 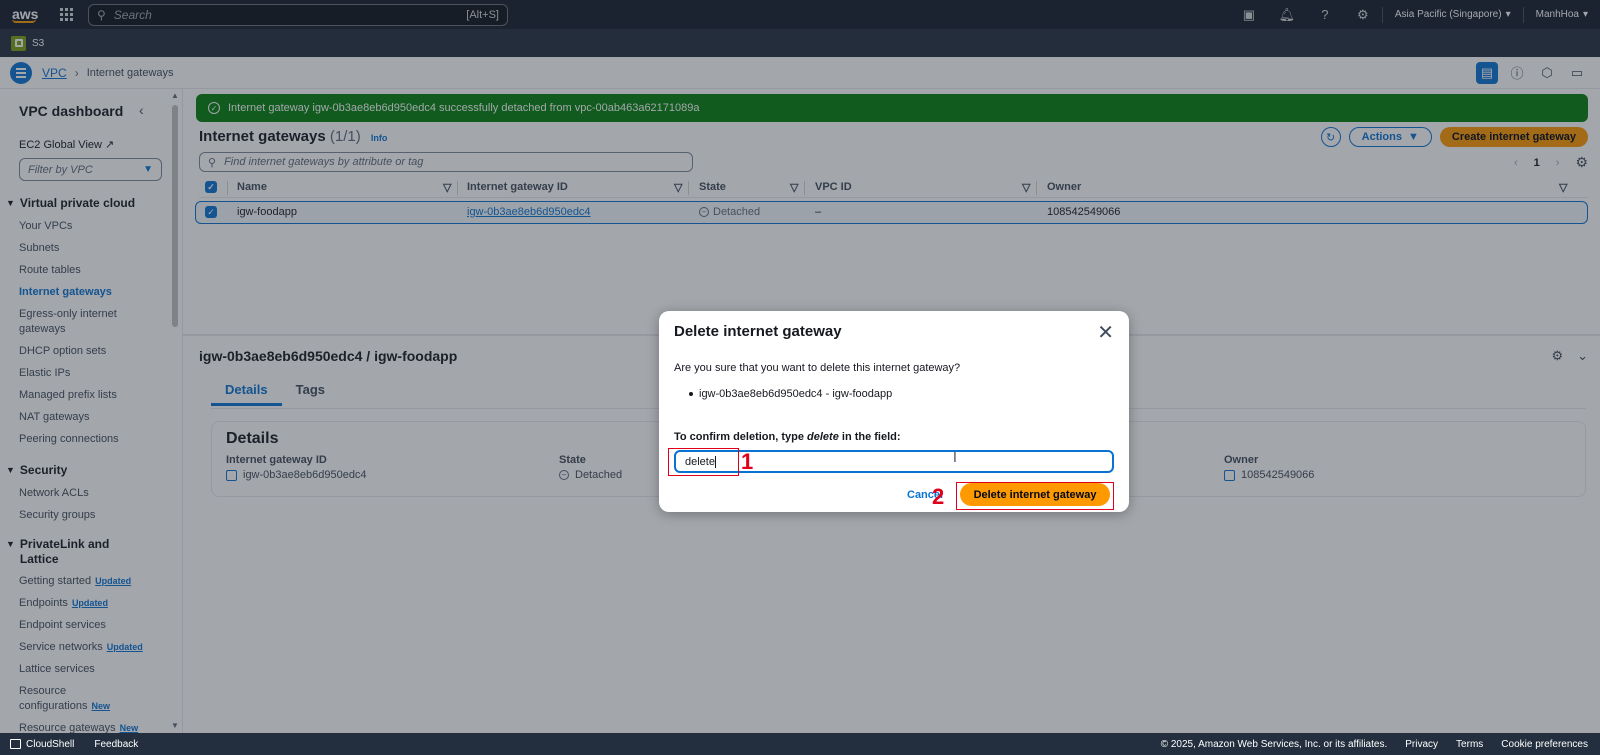 I want to click on annotation-number-step-2: 2, so click(x=938, y=496).